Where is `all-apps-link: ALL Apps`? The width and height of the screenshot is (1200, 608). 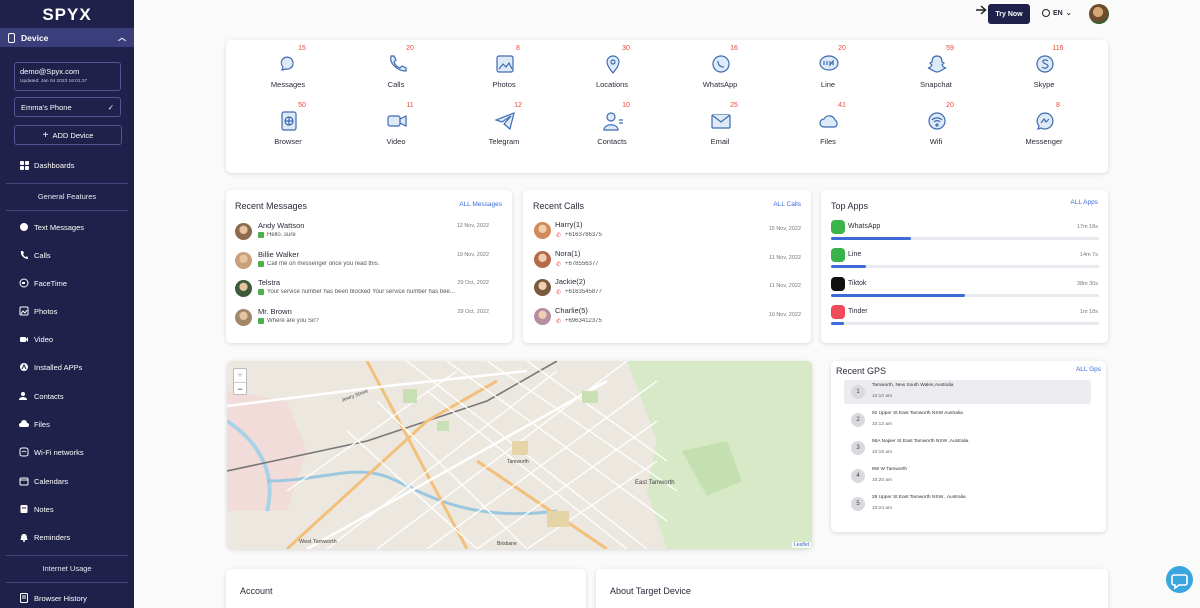
all-apps-link: ALL Apps is located at coordinates (1084, 202).